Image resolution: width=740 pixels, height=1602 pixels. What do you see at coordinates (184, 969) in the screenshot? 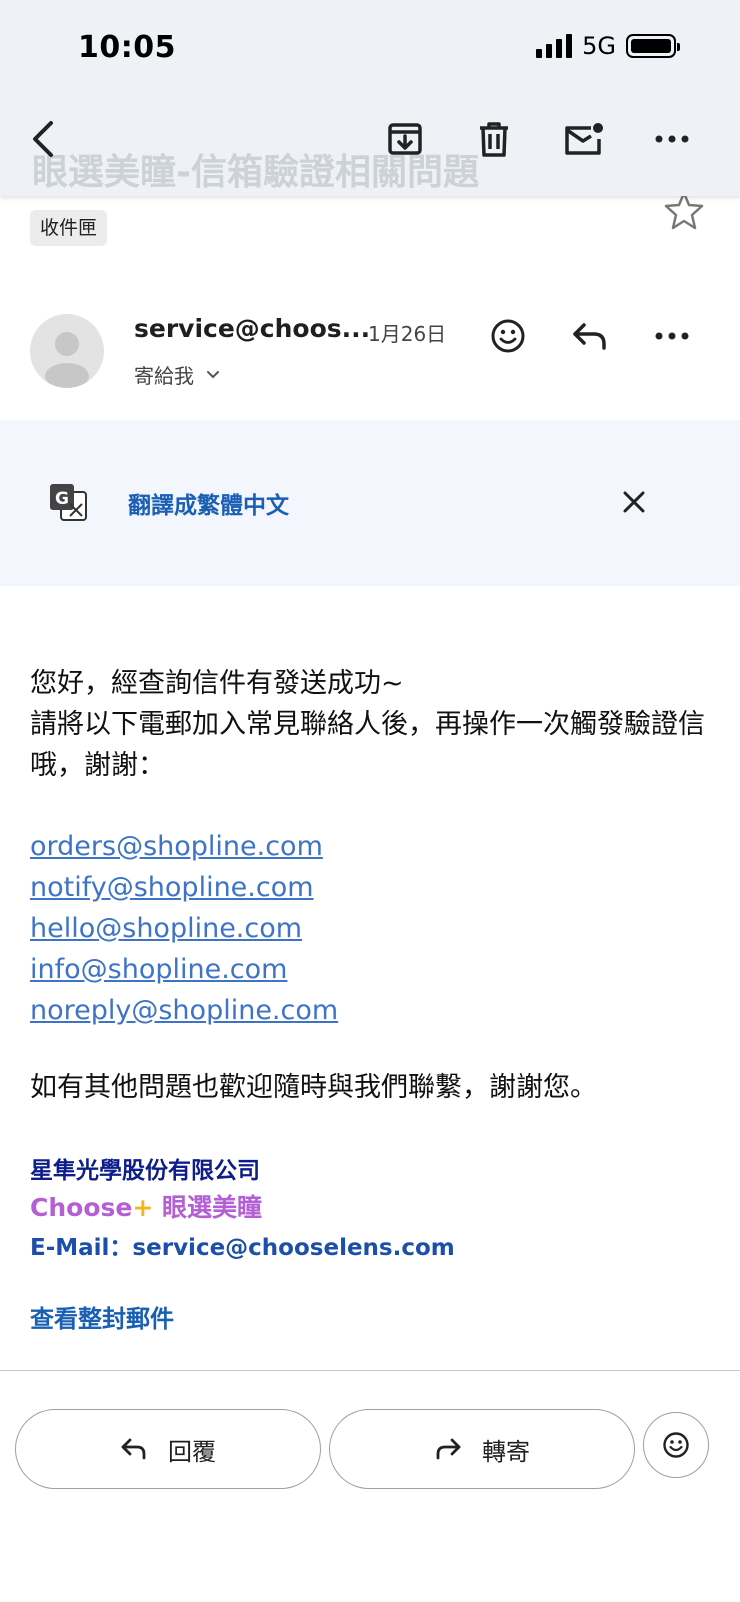
I see `email-link: info@shopline.com` at bounding box center [184, 969].